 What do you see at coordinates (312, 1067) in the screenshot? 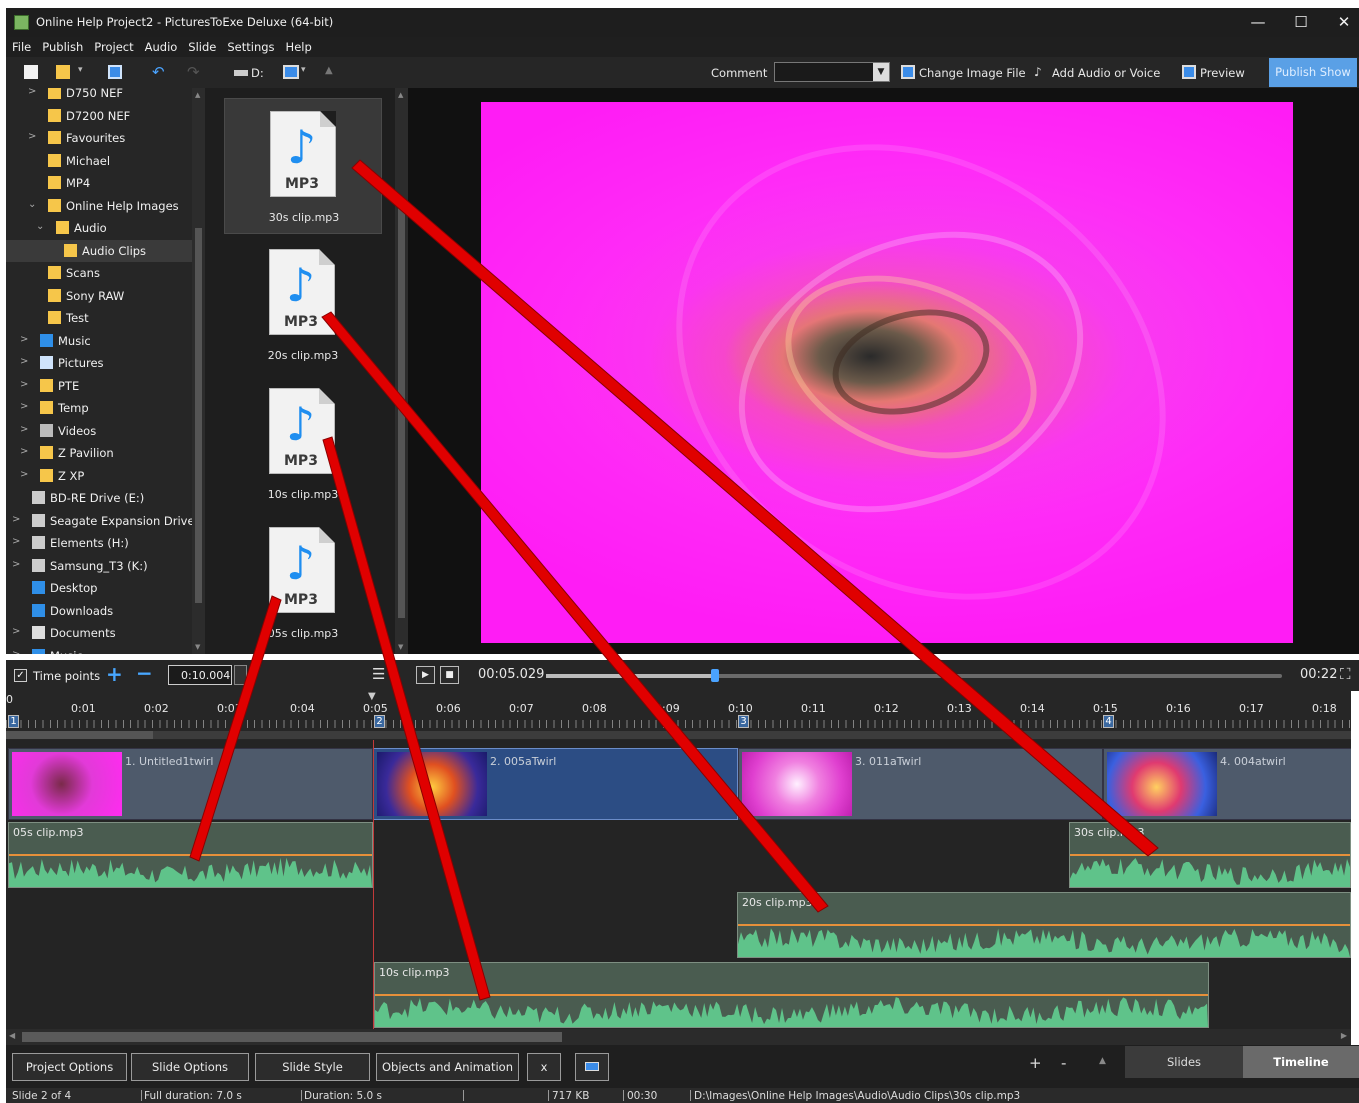
I see `slide-style-button: Slide Style` at bounding box center [312, 1067].